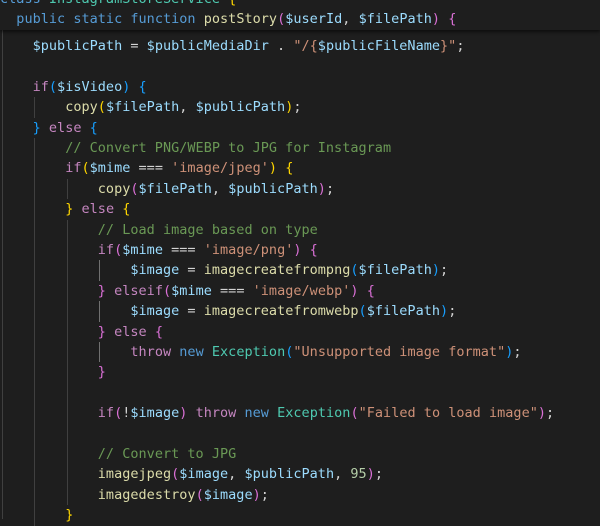 Image resolution: width=600 pixels, height=526 pixels. I want to click on code-token: // Convert to JPG, so click(167, 454).